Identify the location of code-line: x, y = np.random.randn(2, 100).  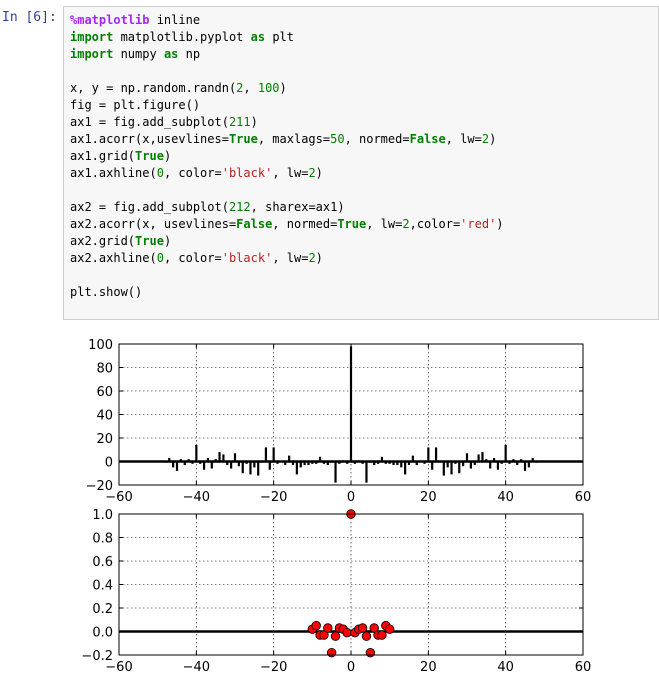
(287, 88).